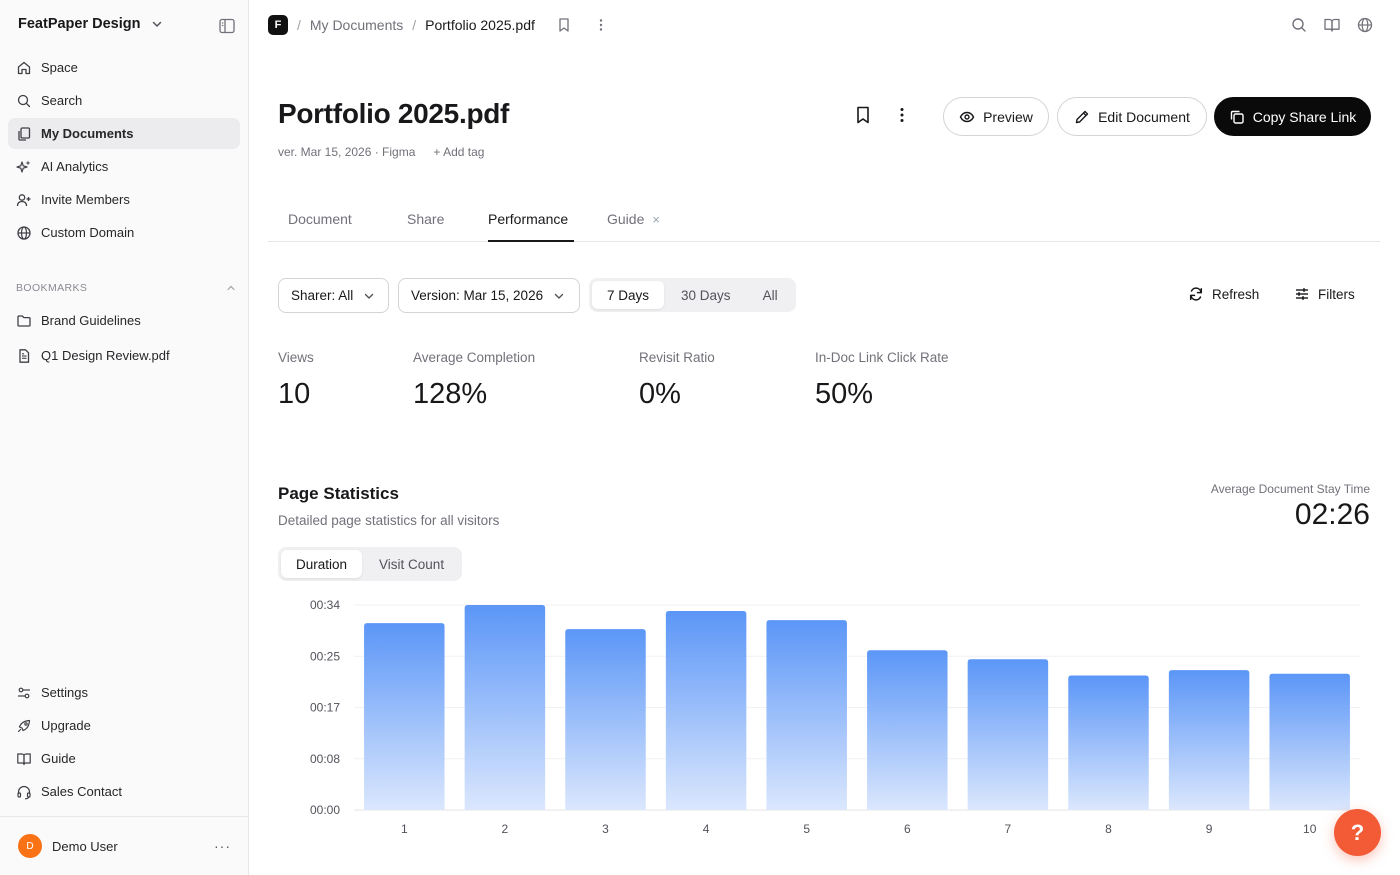  I want to click on nav-item-sales-contact: Sales Contact, so click(124, 791).